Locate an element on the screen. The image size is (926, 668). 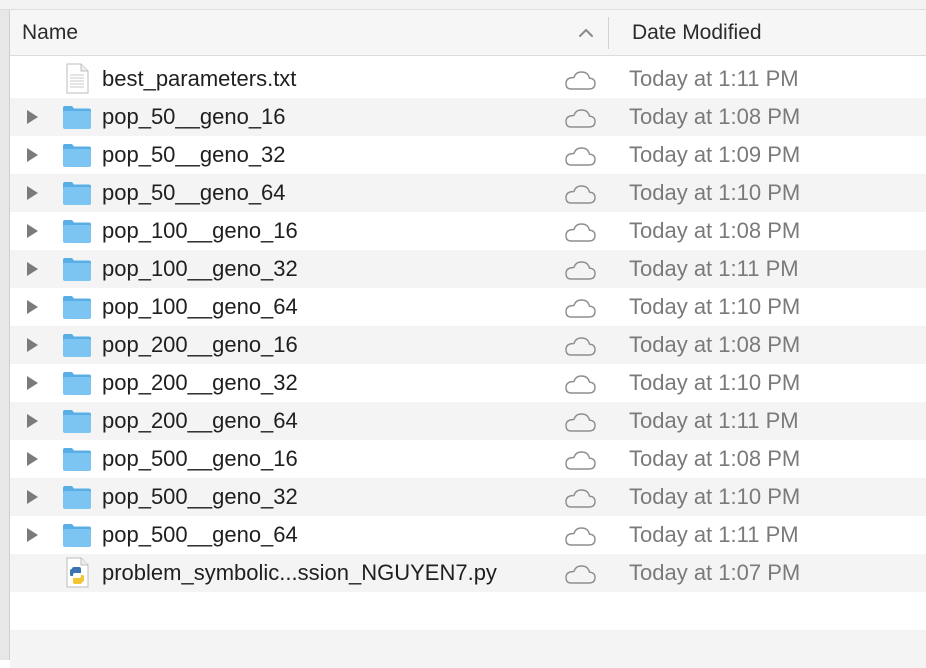
window-top-strip is located at coordinates (463, 5).